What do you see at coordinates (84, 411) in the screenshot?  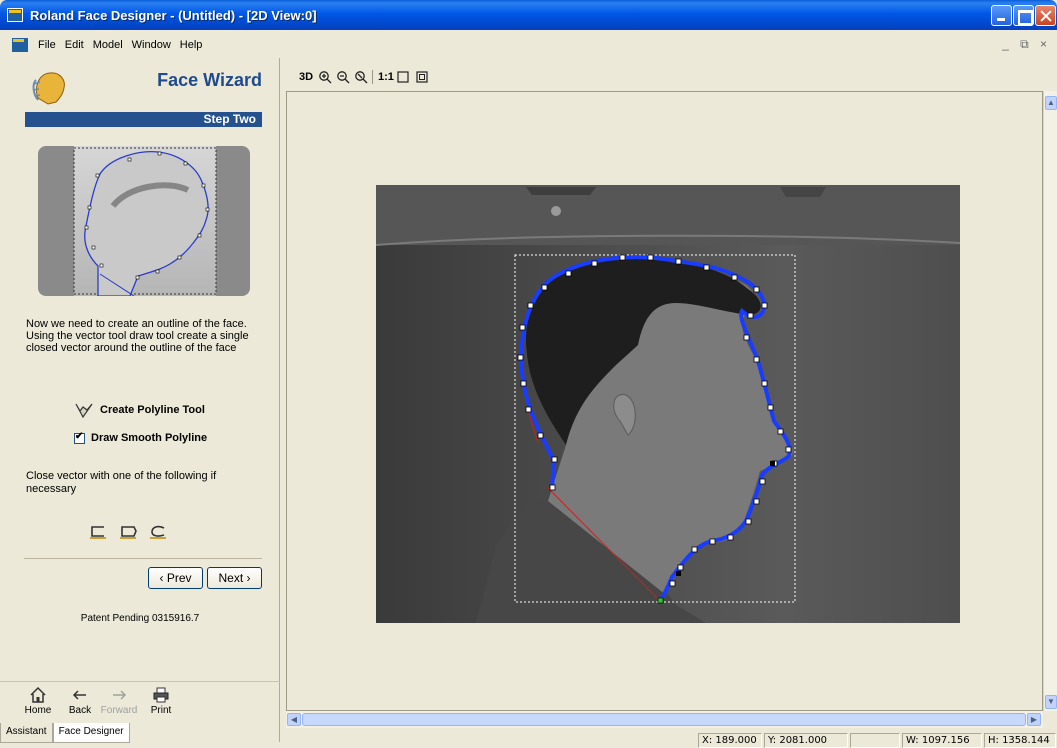 I see `polyline-tool-icon` at bounding box center [84, 411].